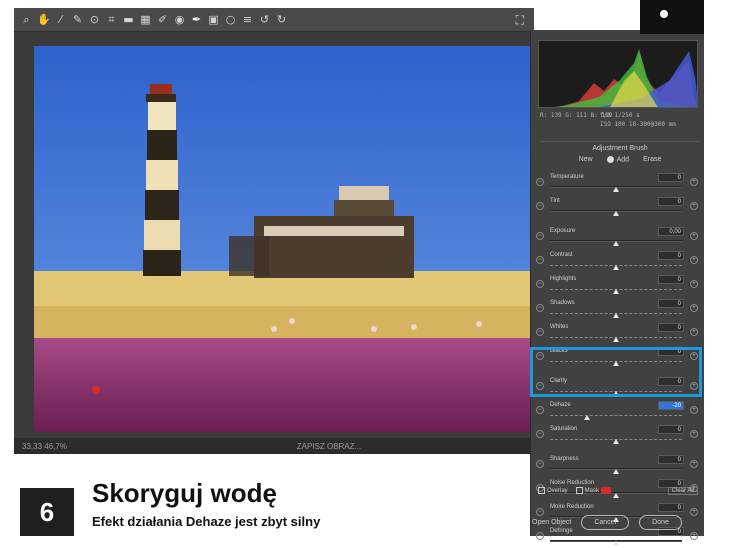 The height and width of the screenshot is (548, 740). Describe the element at coordinates (77, 19) in the screenshot. I see `color-sampler-tool-icon: ✎` at that location.